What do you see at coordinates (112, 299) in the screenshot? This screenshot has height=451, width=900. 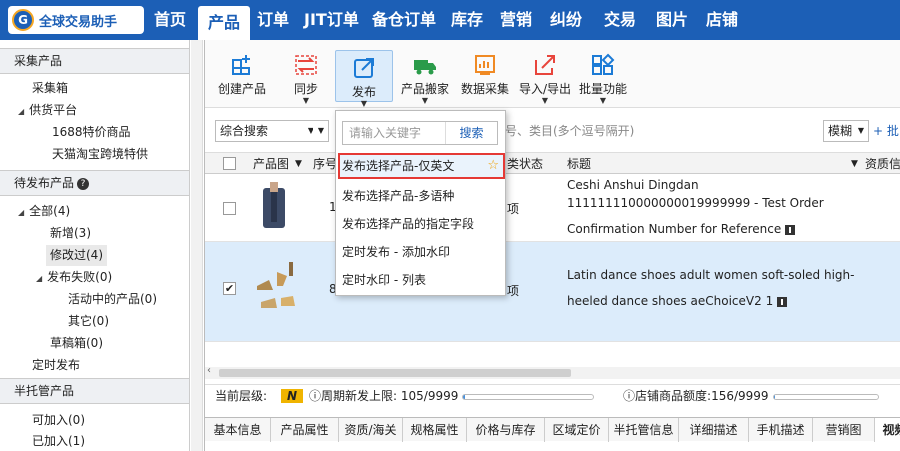 I see `sidebar-item-in-activity: 活动中的产品(0)` at bounding box center [112, 299].